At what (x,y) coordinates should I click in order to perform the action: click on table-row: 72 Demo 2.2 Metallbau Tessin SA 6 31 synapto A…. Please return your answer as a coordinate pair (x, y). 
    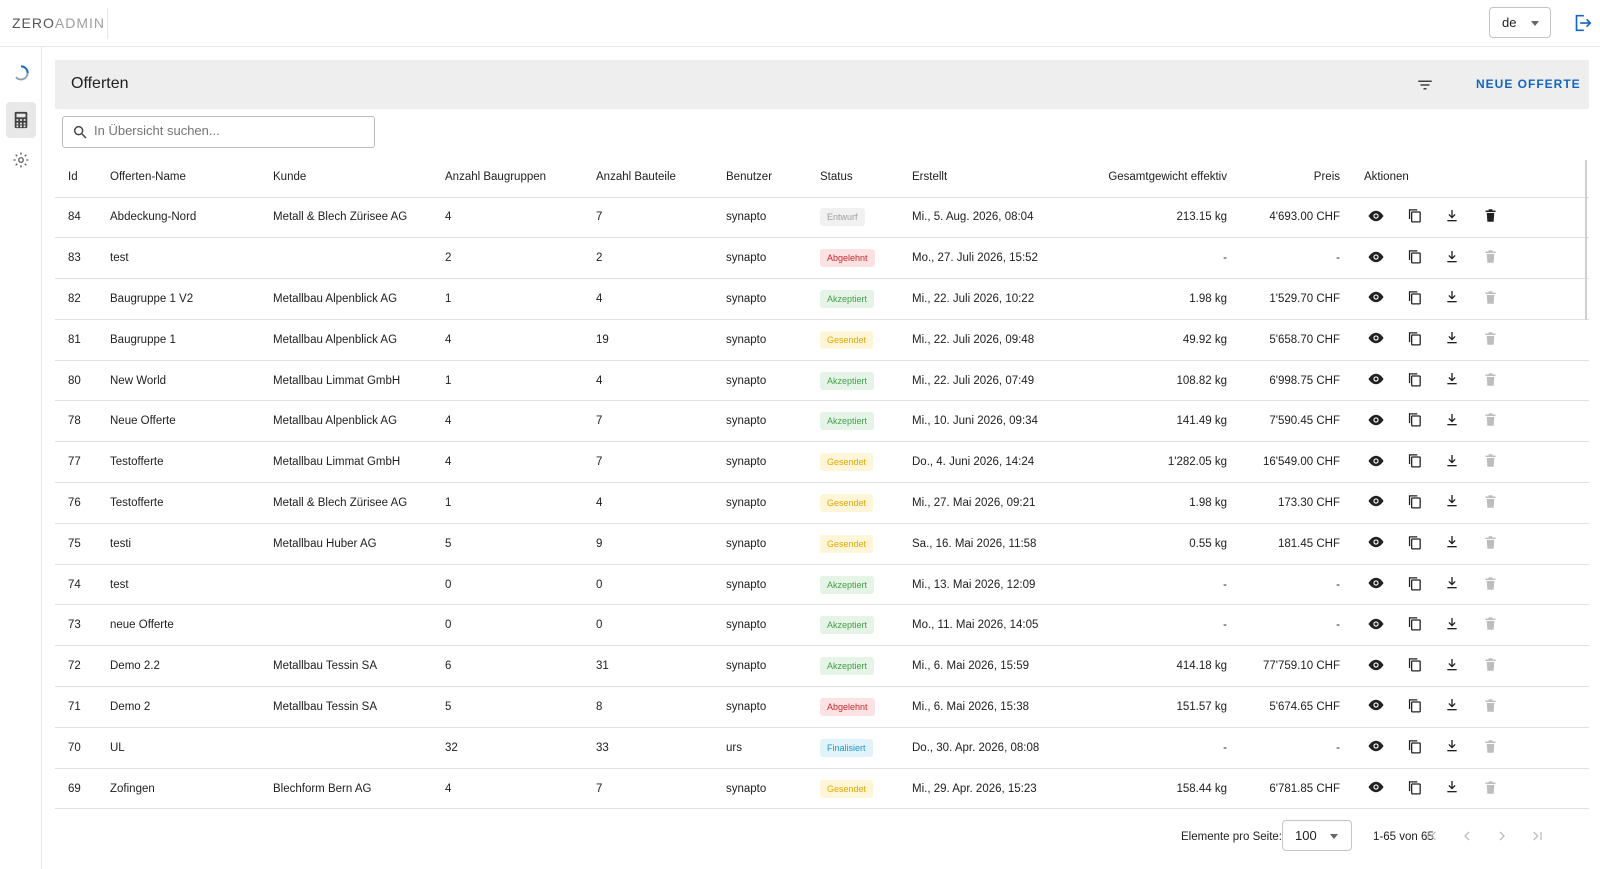
    Looking at the image, I should click on (822, 666).